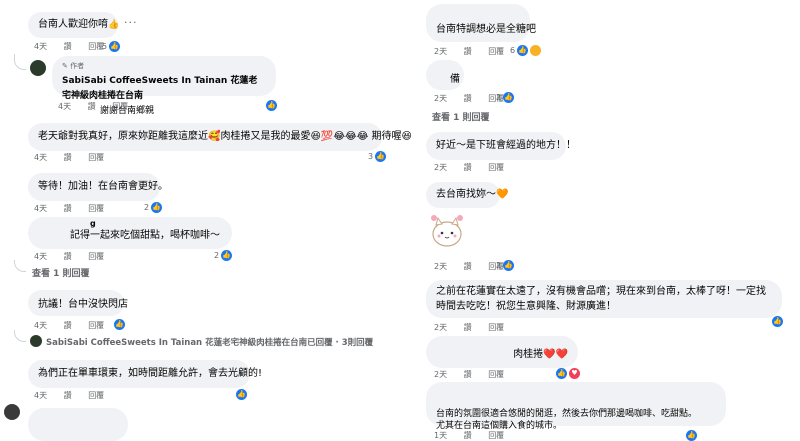  Describe the element at coordinates (568, 373) in the screenshot. I see `reaction-count: 👍 ♥` at that location.